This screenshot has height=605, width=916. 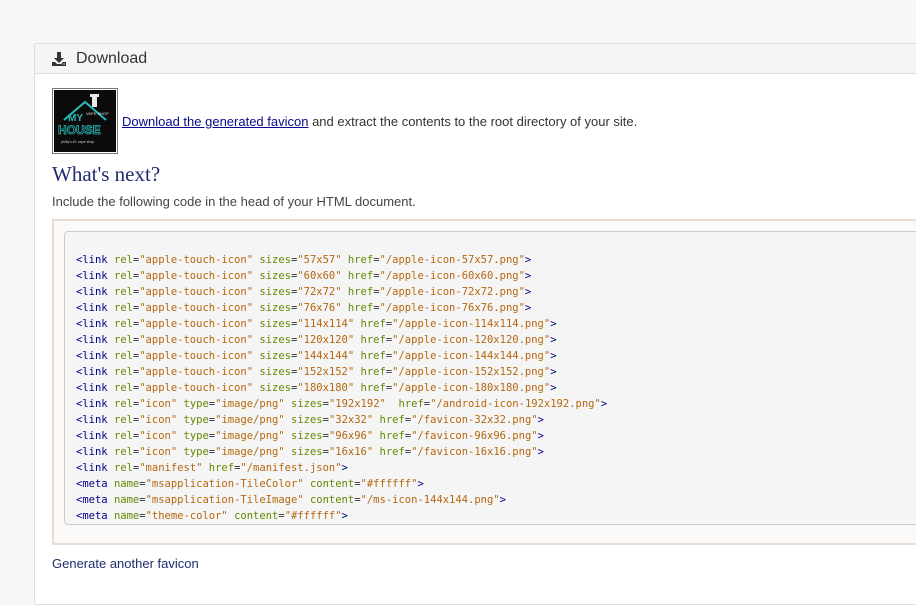 I want to click on code-attr-value: "/android-icon-192x192.png", so click(x=515, y=404).